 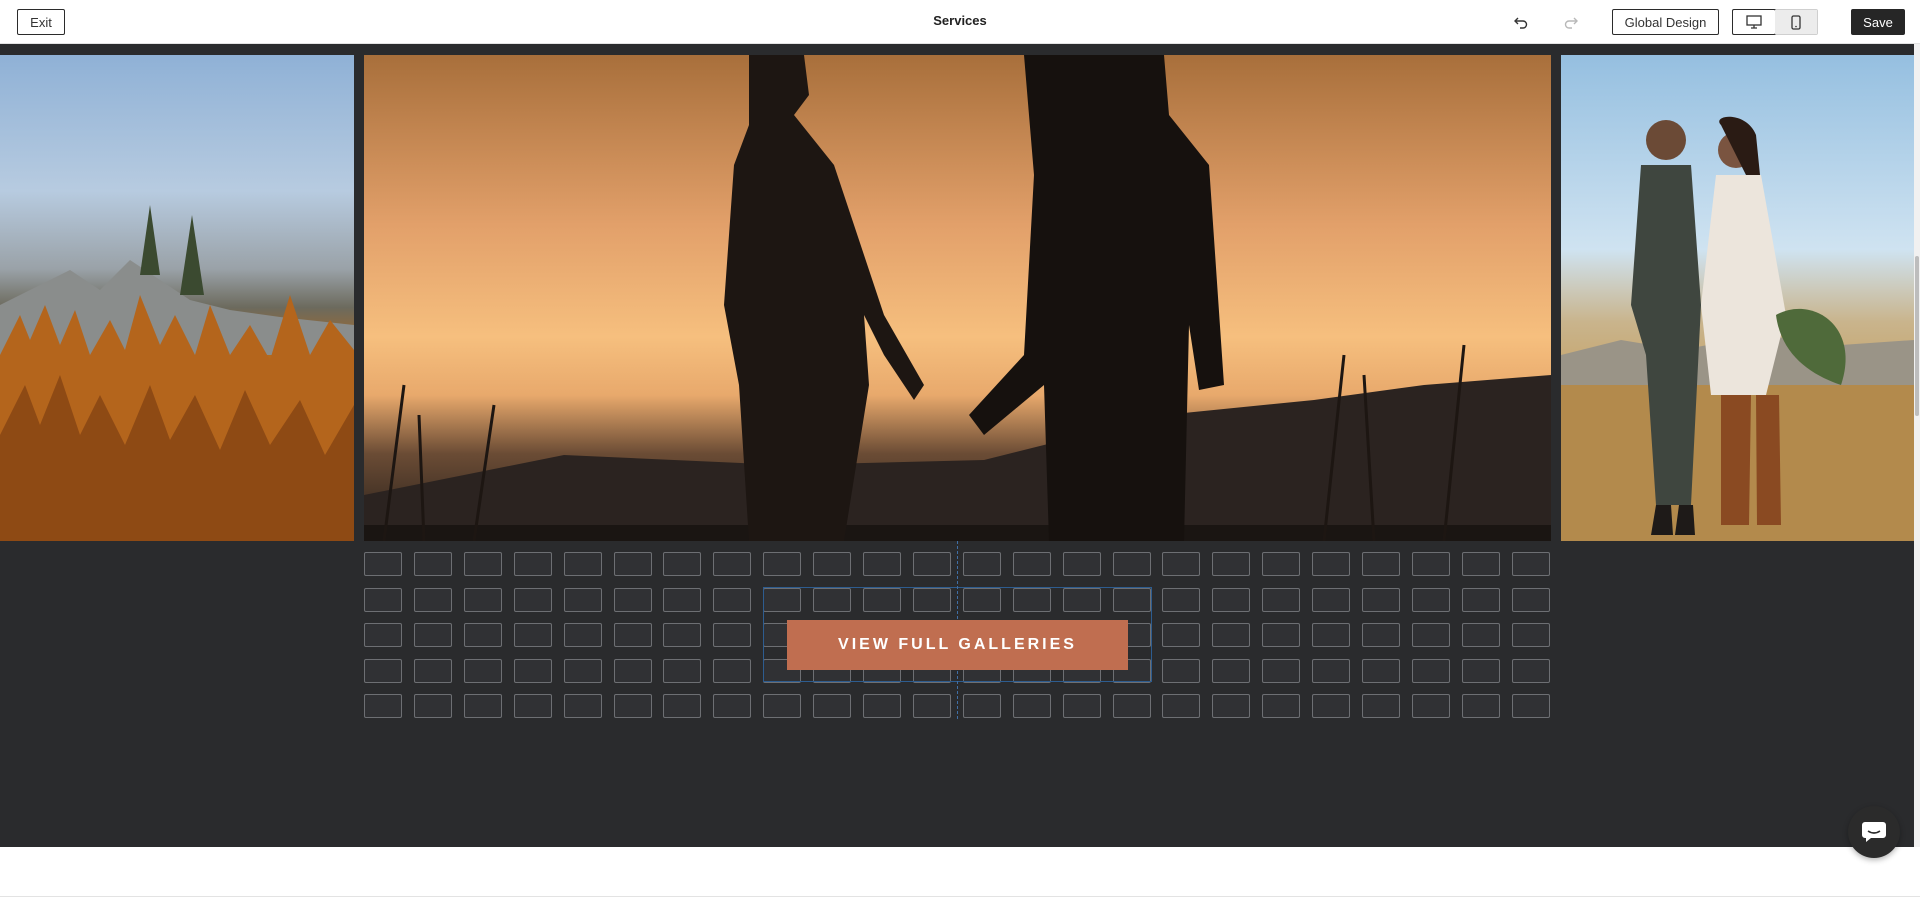 I want to click on desktop-icon, so click(x=1754, y=22).